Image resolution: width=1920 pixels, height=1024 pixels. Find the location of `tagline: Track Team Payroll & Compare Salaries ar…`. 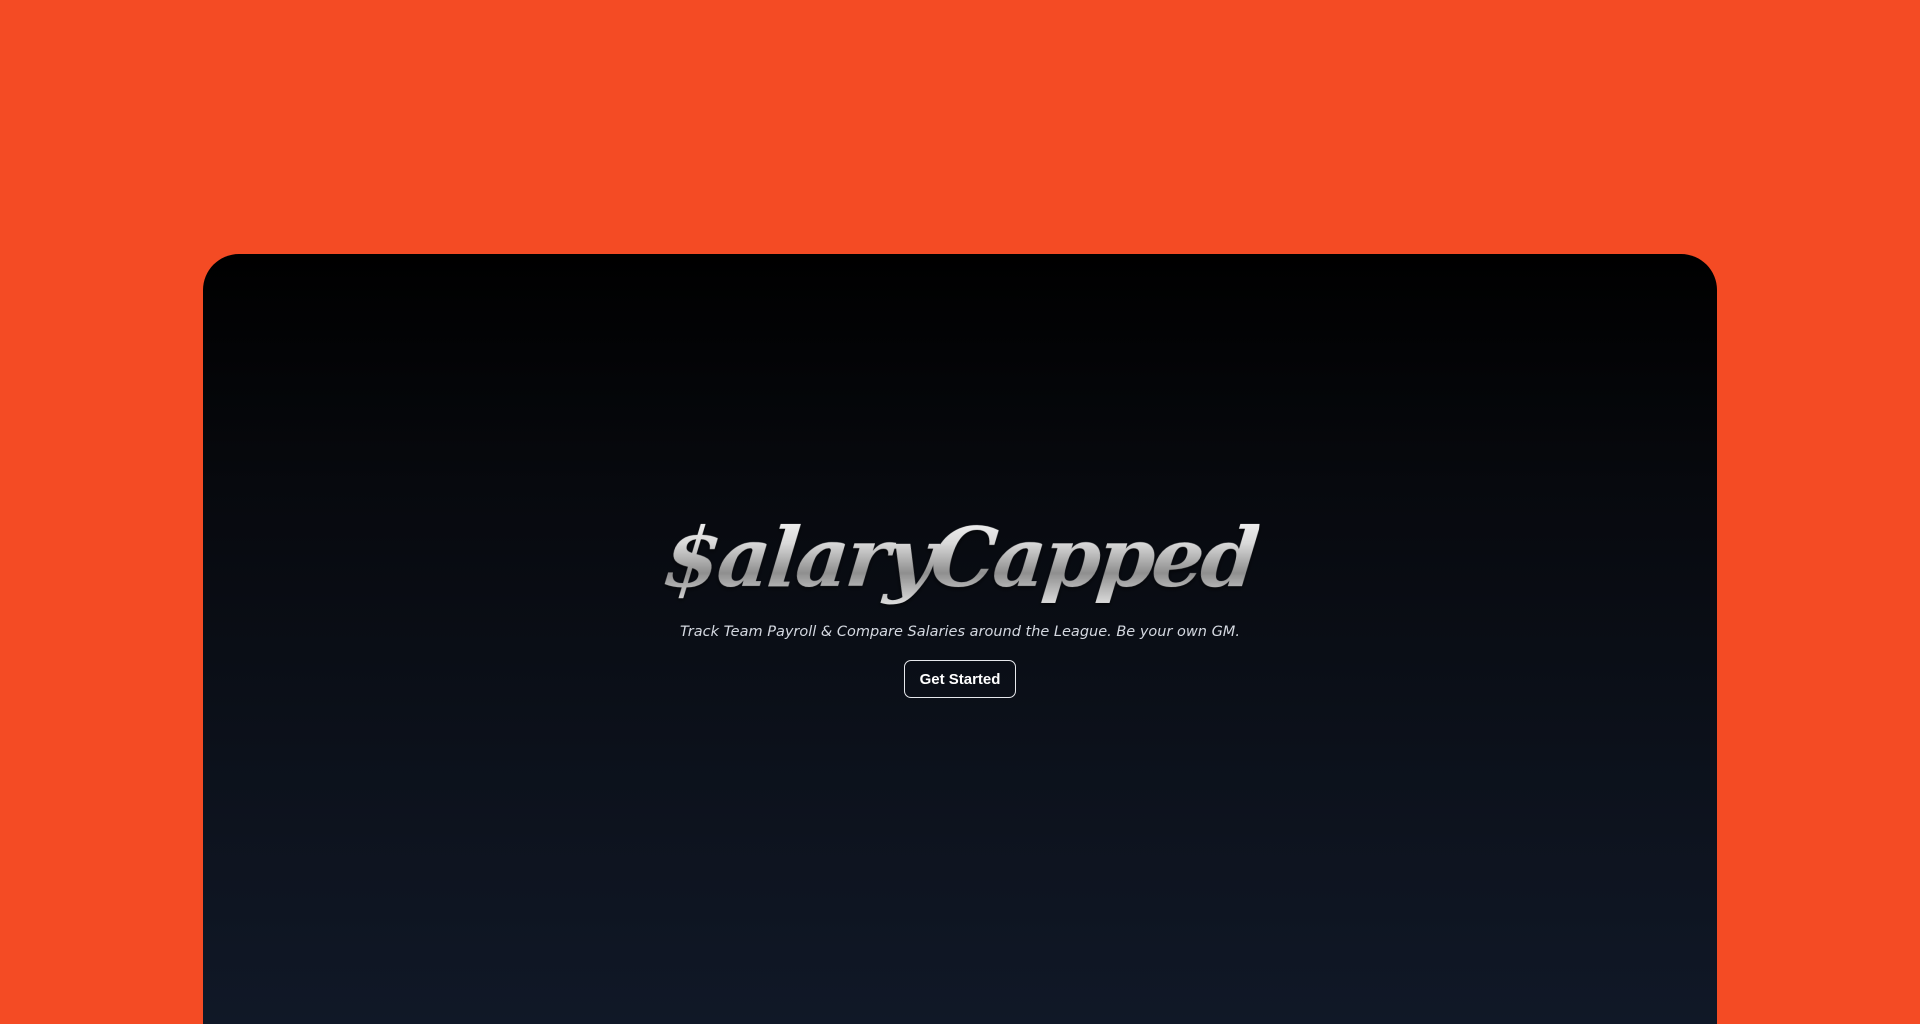

tagline: Track Team Payroll & Compare Salaries ar… is located at coordinates (960, 632).